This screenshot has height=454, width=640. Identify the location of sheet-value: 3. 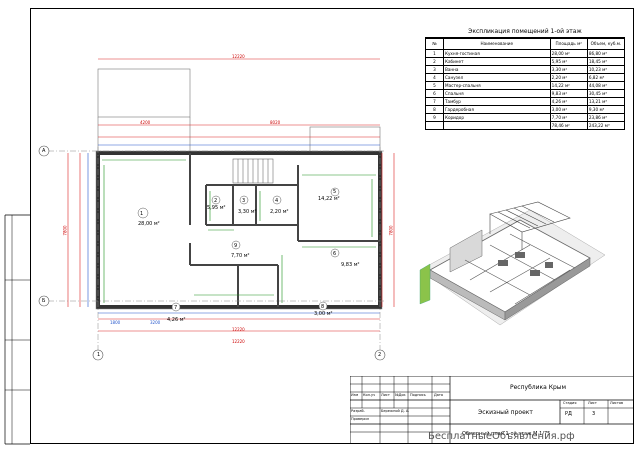
(594, 414).